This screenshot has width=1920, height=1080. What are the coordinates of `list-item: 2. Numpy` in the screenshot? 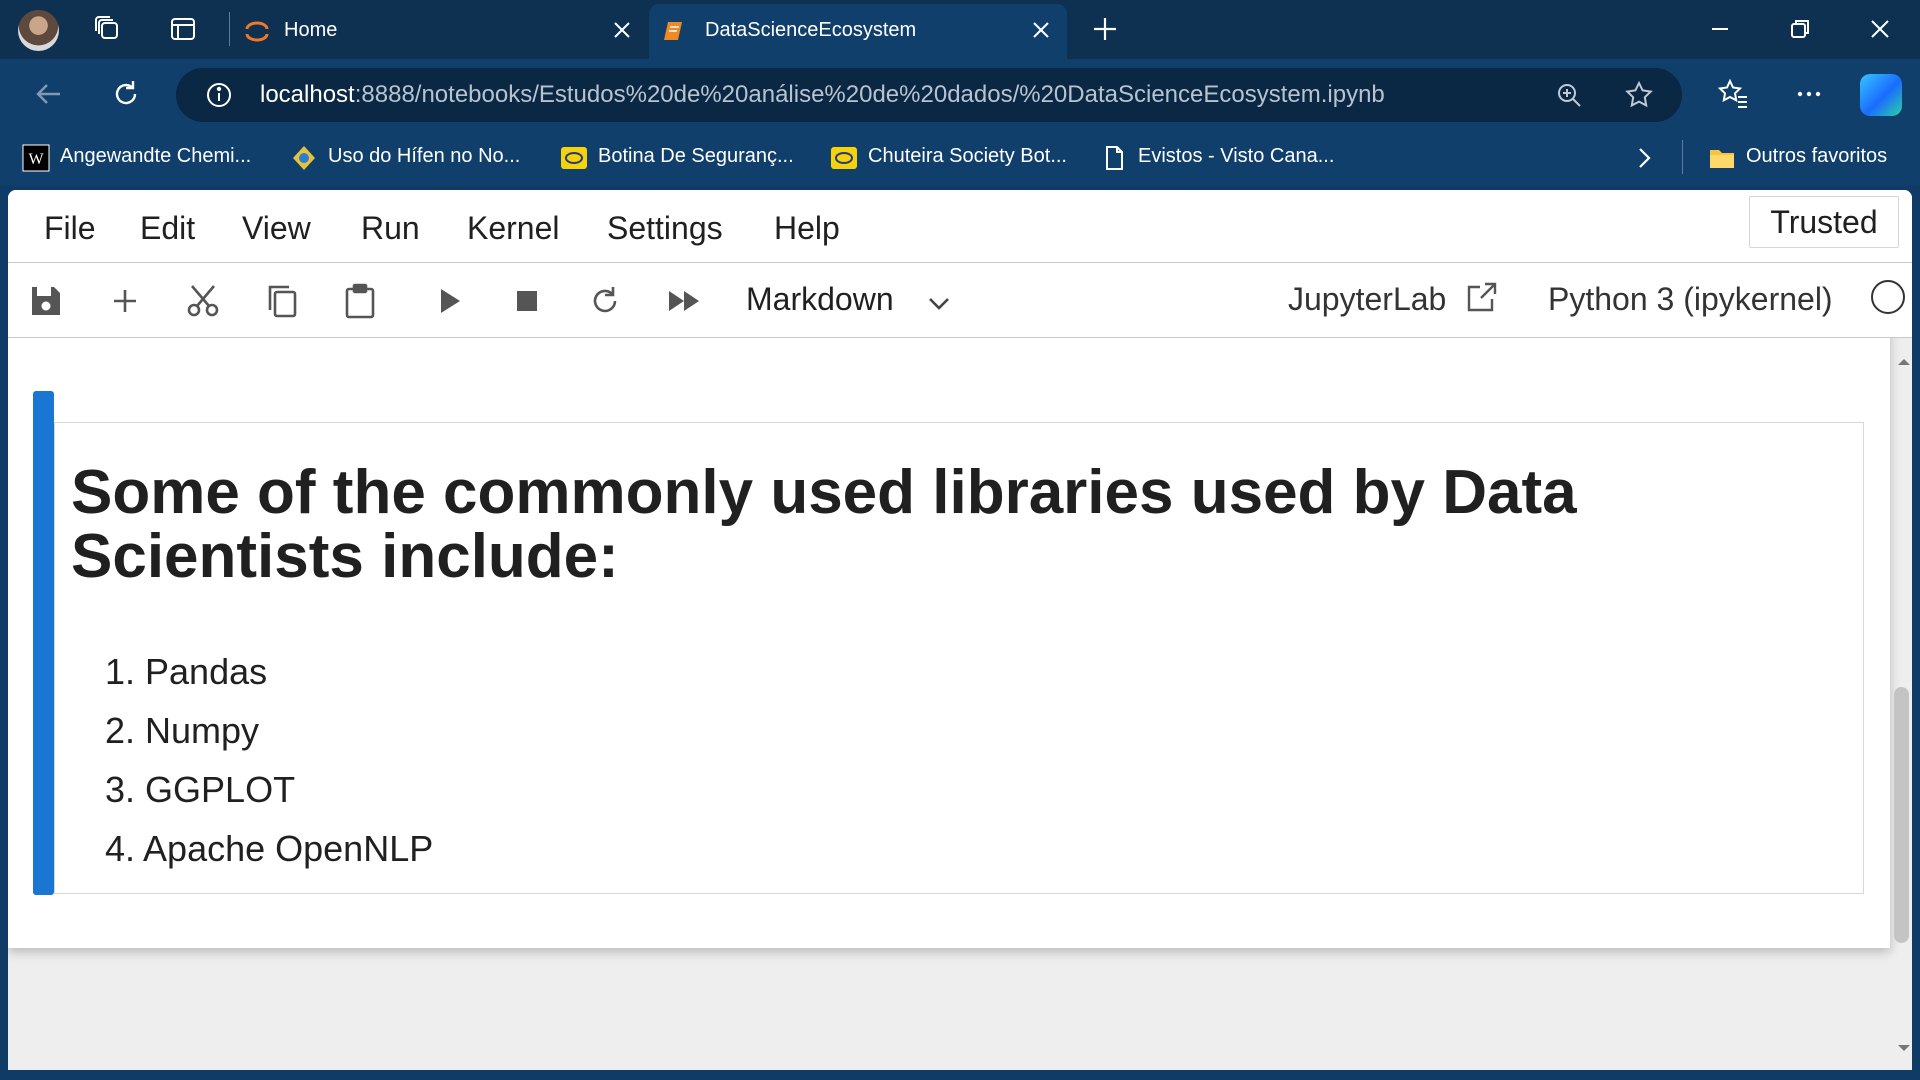 It's located at (182, 730).